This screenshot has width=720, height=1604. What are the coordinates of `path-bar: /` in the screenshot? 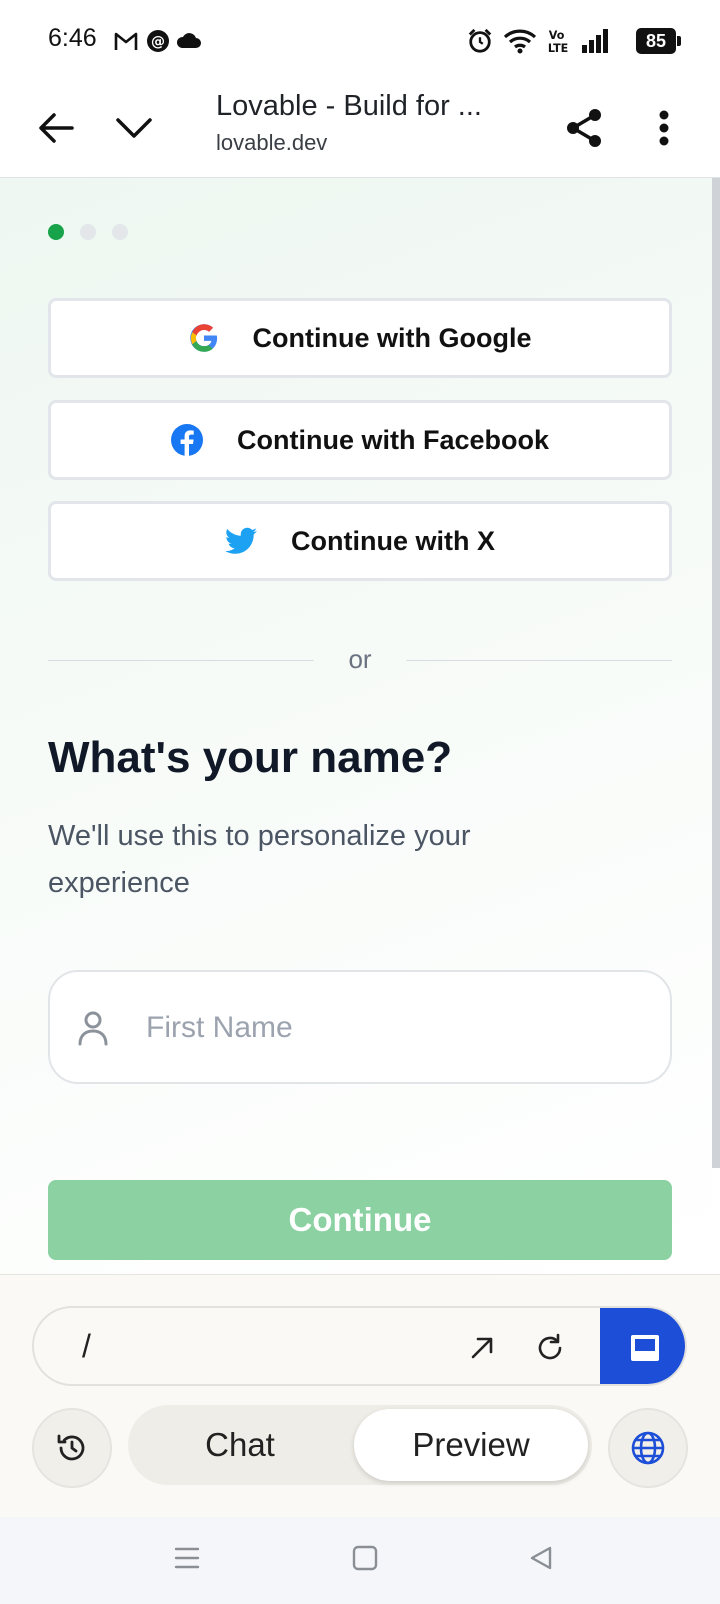 It's located at (359, 1346).